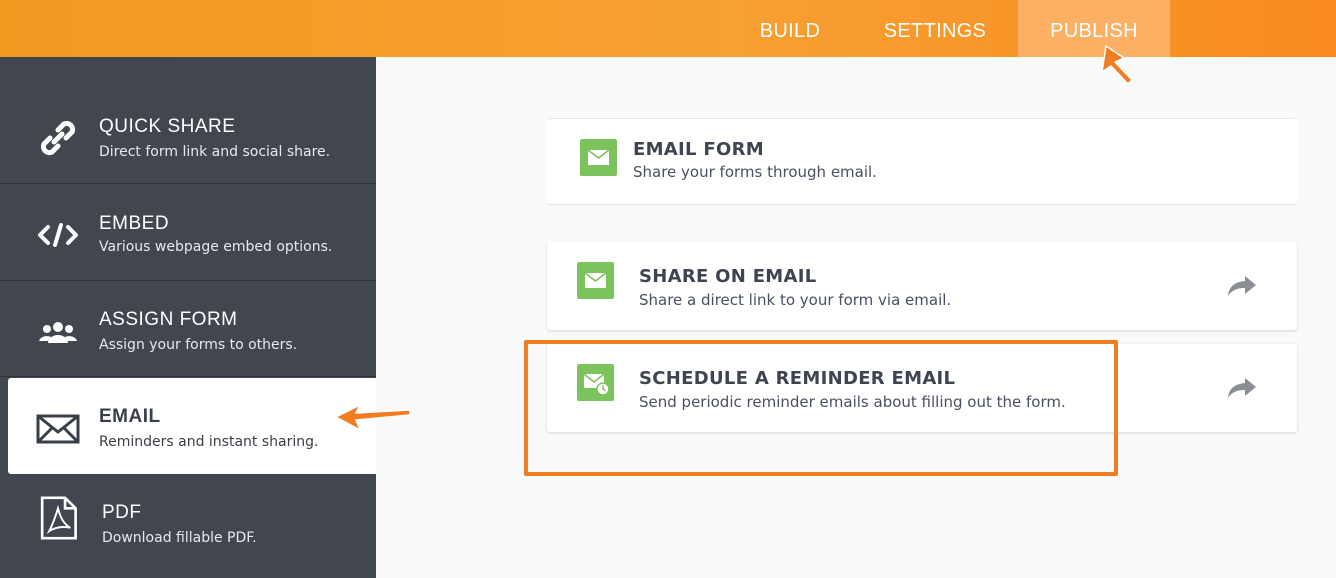 The width and height of the screenshot is (1336, 578). What do you see at coordinates (1117, 65) in the screenshot?
I see `annotation-arrow-publish` at bounding box center [1117, 65].